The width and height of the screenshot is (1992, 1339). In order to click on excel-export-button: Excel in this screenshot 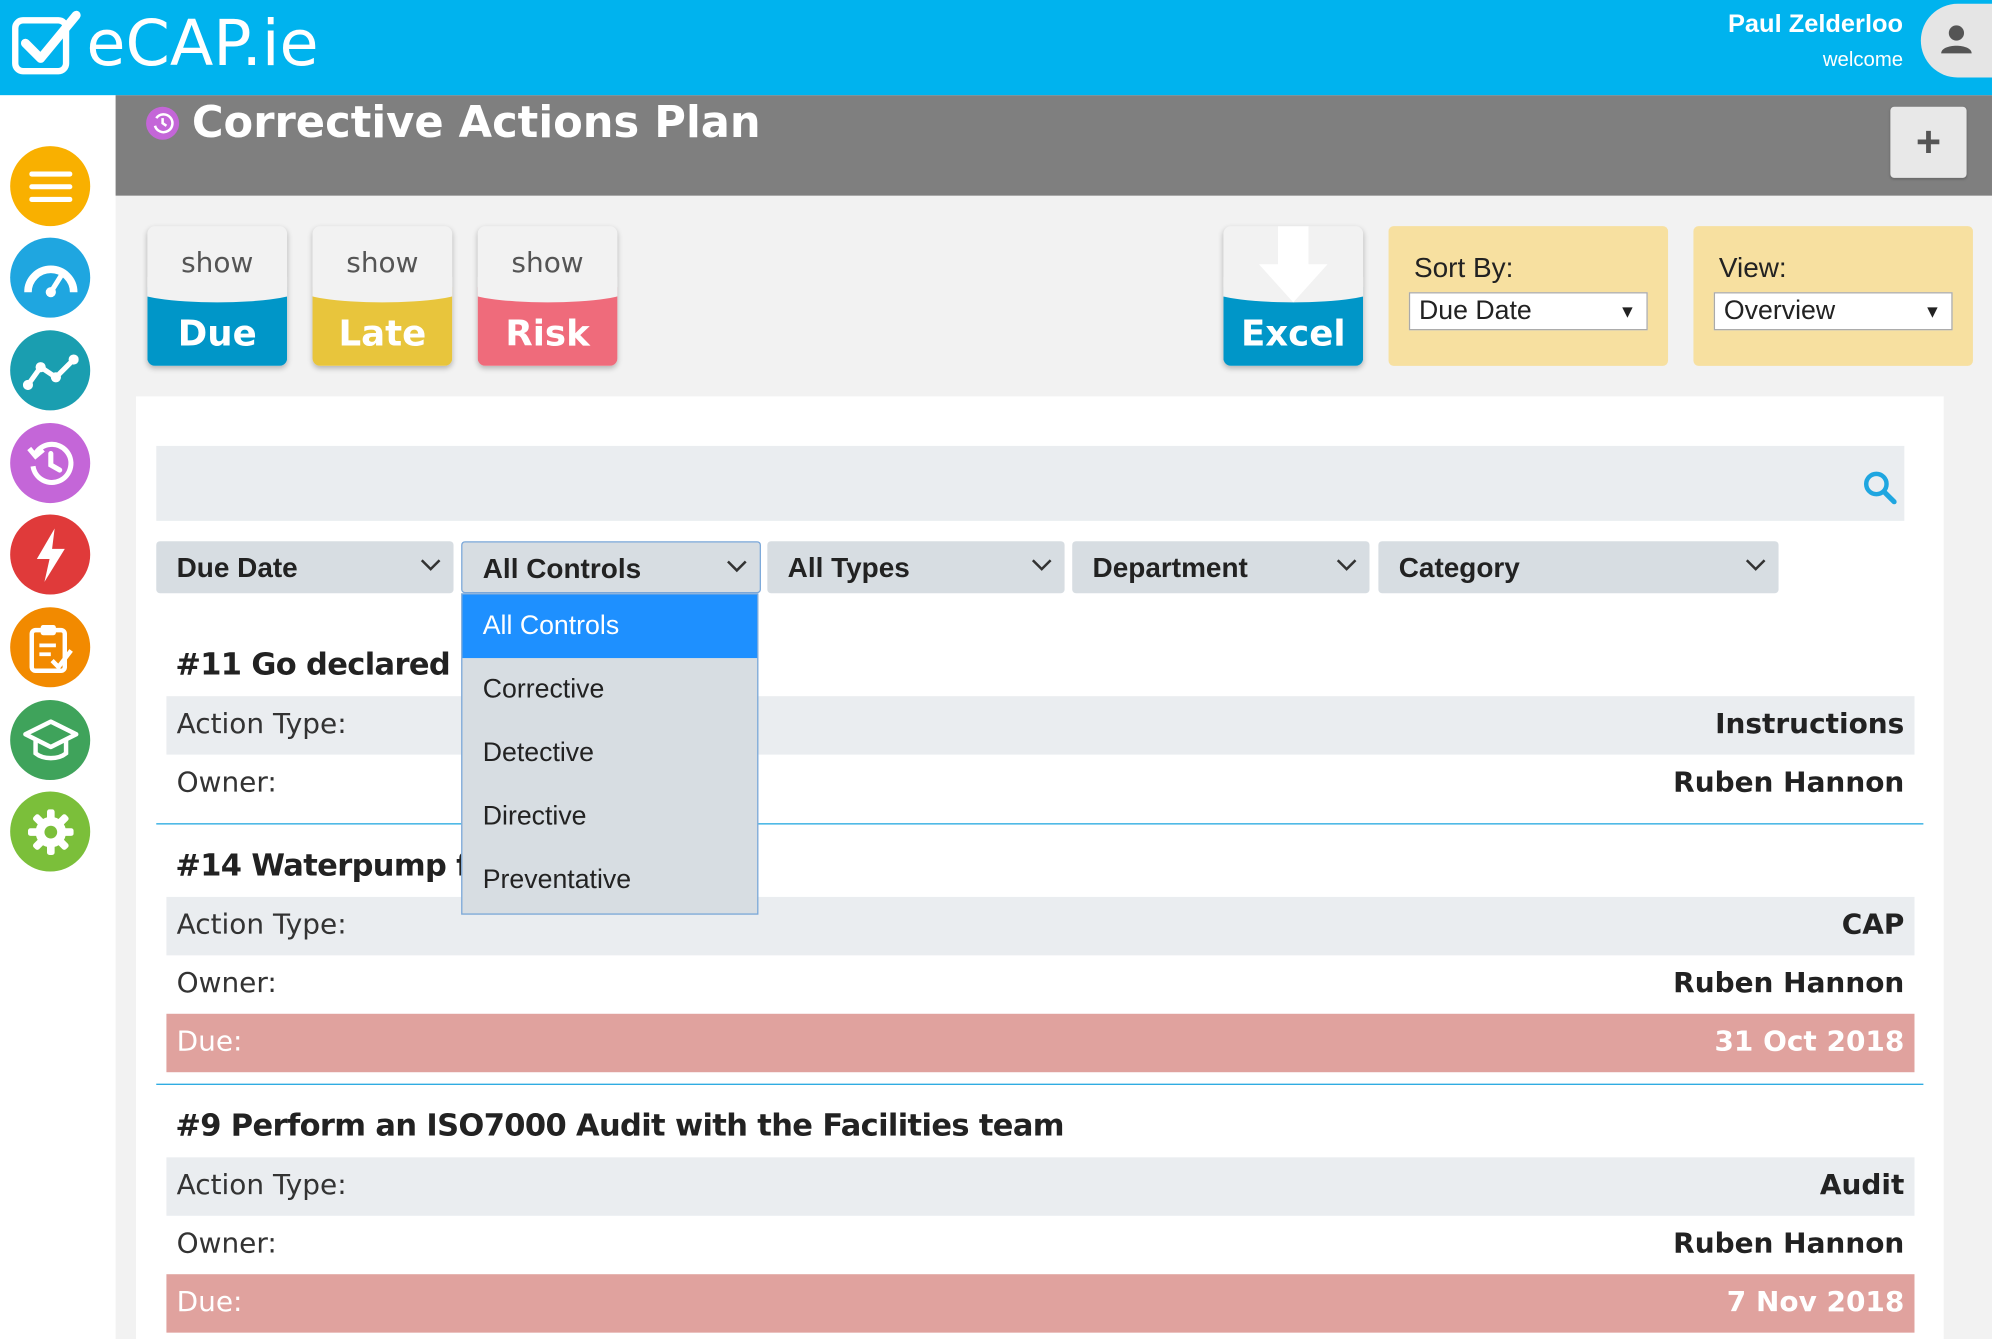, I will do `click(1293, 296)`.